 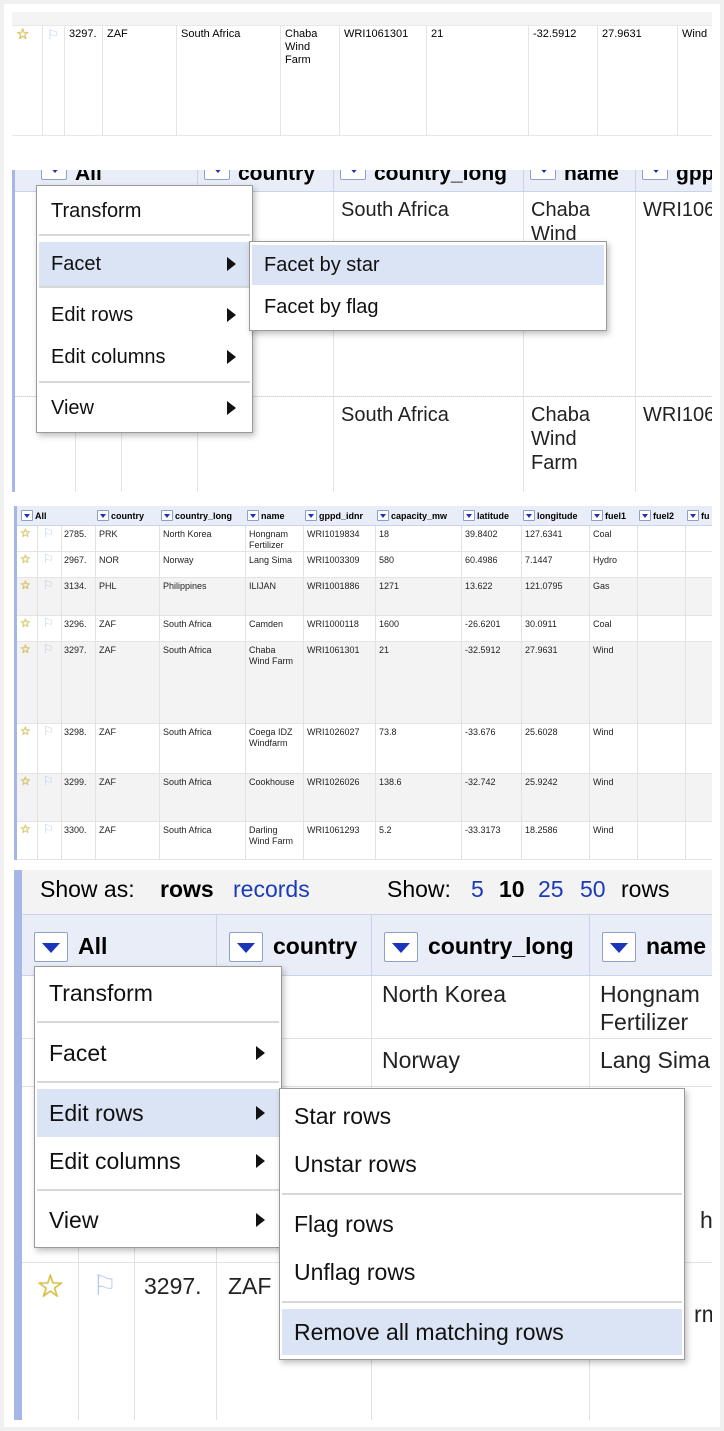 What do you see at coordinates (482, 1116) in the screenshot?
I see `menu-item-star-rows: Star rows` at bounding box center [482, 1116].